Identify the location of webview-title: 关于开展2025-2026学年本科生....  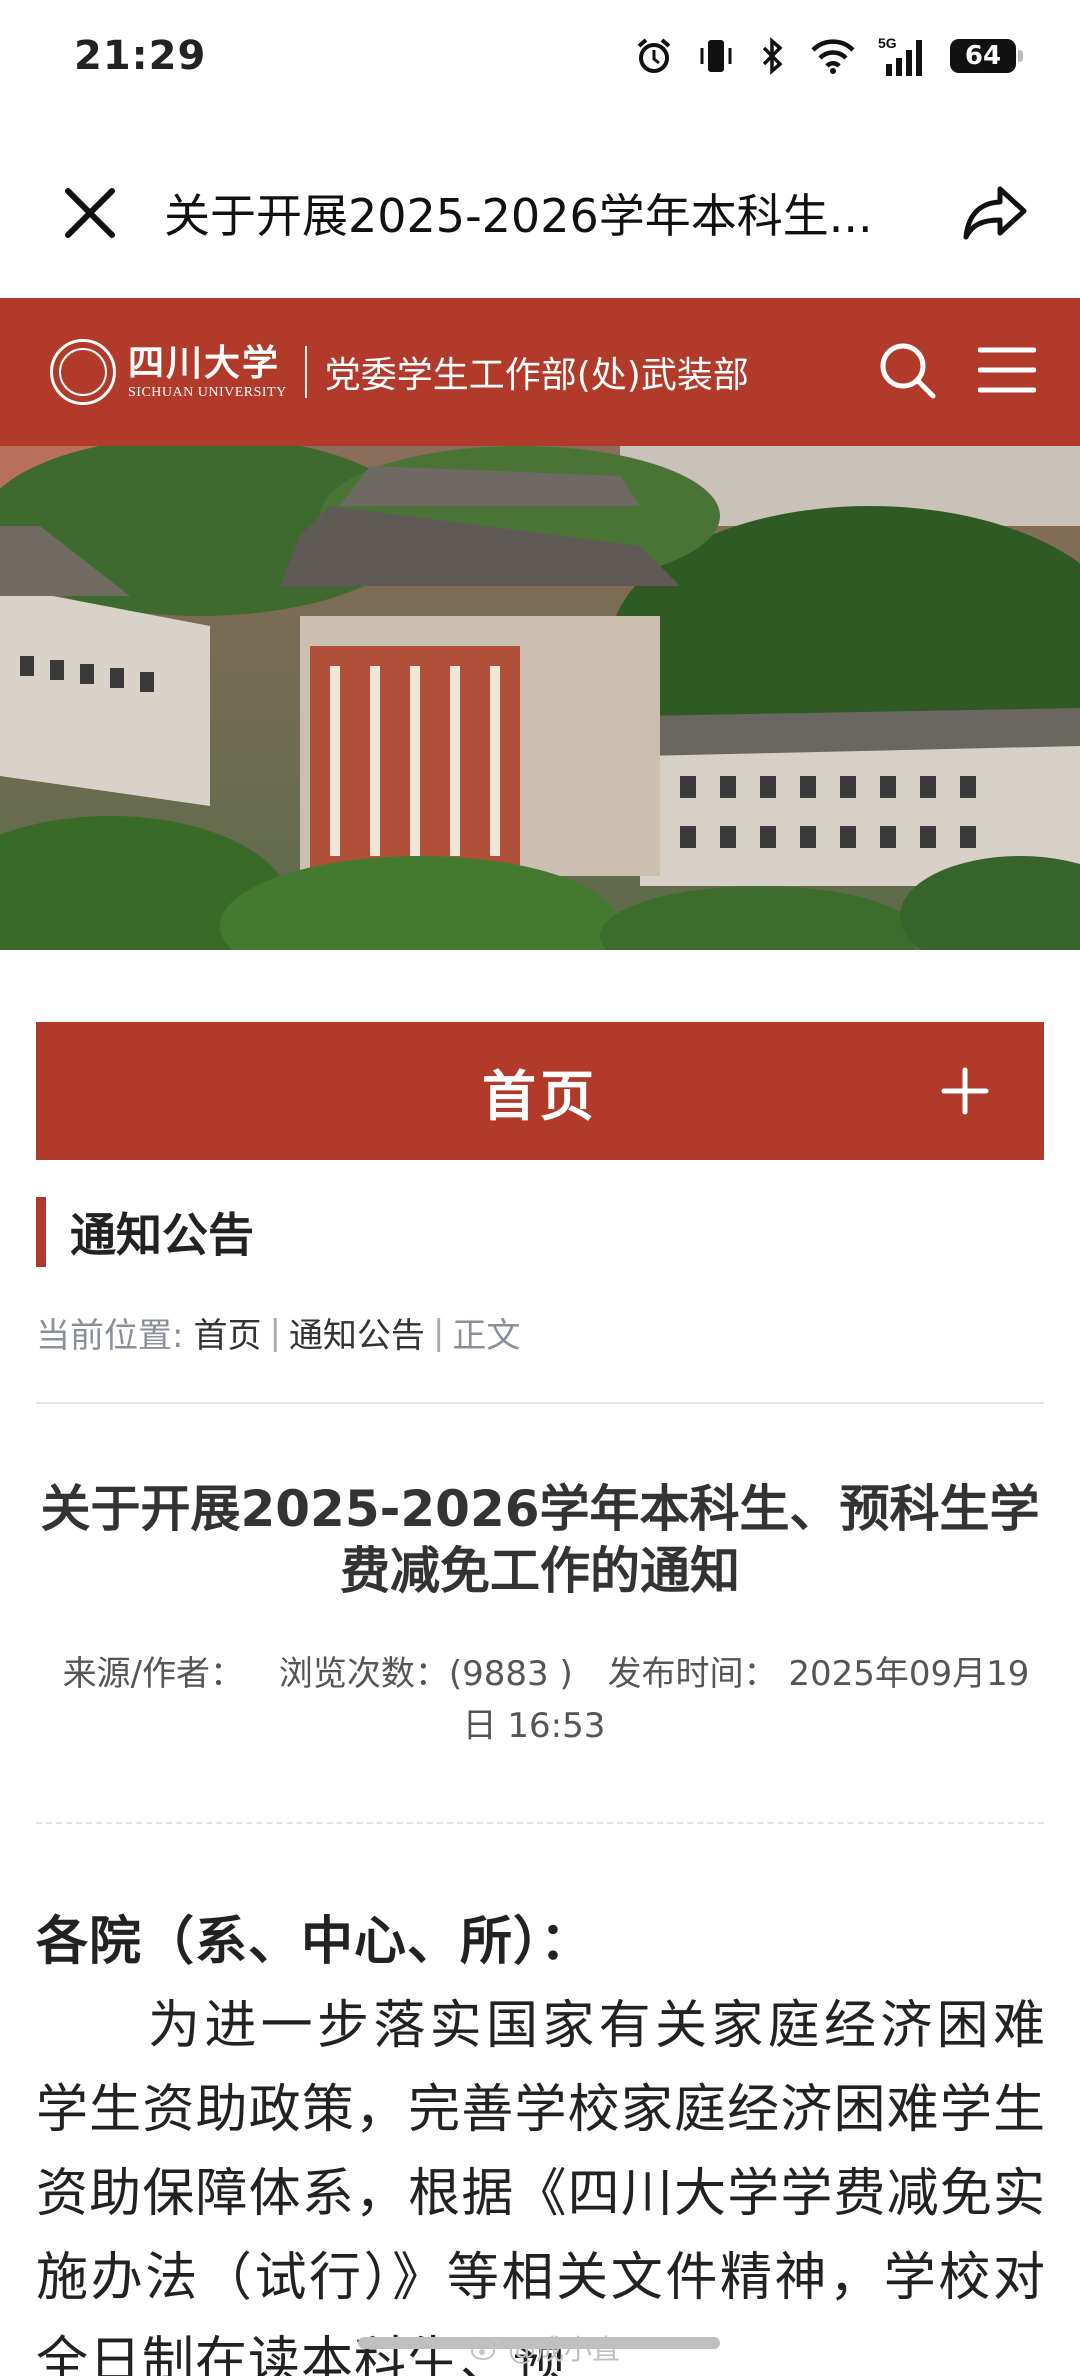
(518, 216).